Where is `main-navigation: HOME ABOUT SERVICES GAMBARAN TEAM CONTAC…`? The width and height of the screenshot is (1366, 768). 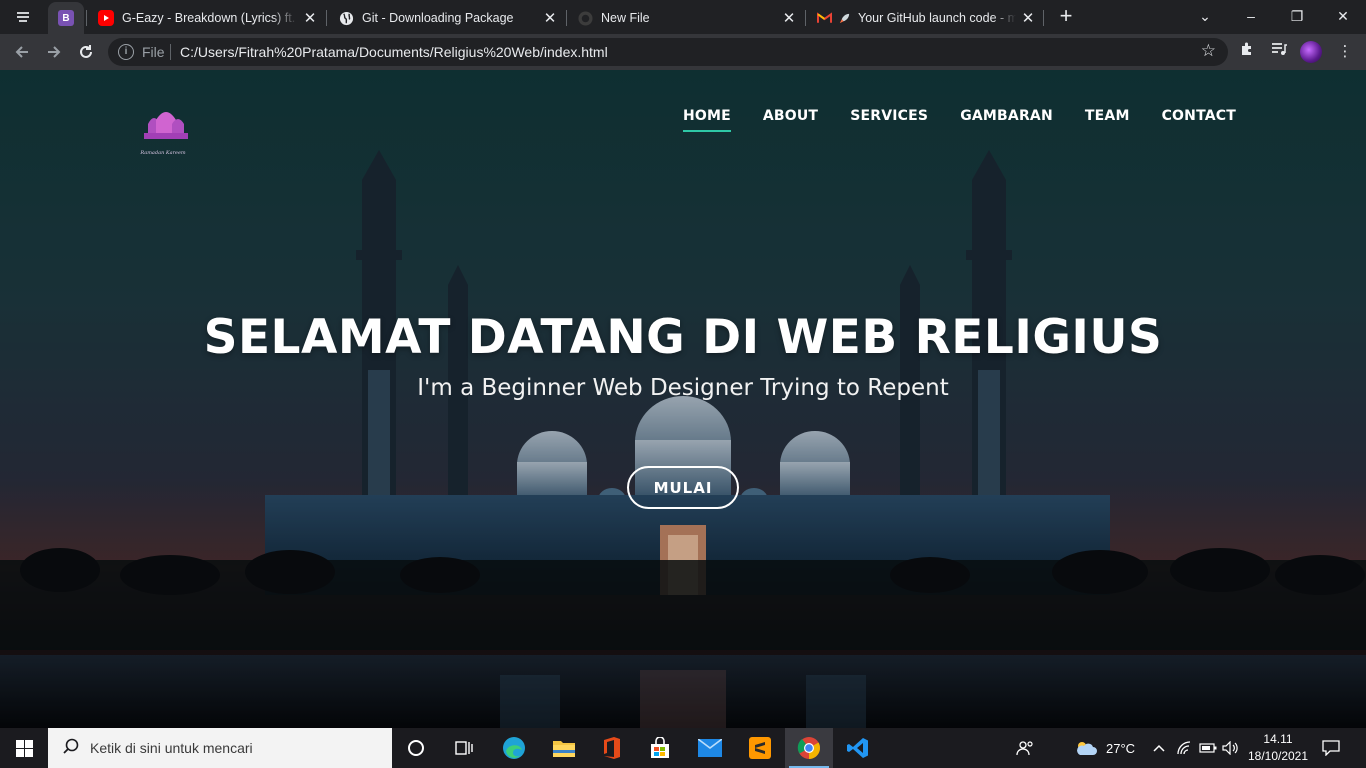
main-navigation: HOME ABOUT SERVICES GAMBARAN TEAM CONTAC… is located at coordinates (959, 120).